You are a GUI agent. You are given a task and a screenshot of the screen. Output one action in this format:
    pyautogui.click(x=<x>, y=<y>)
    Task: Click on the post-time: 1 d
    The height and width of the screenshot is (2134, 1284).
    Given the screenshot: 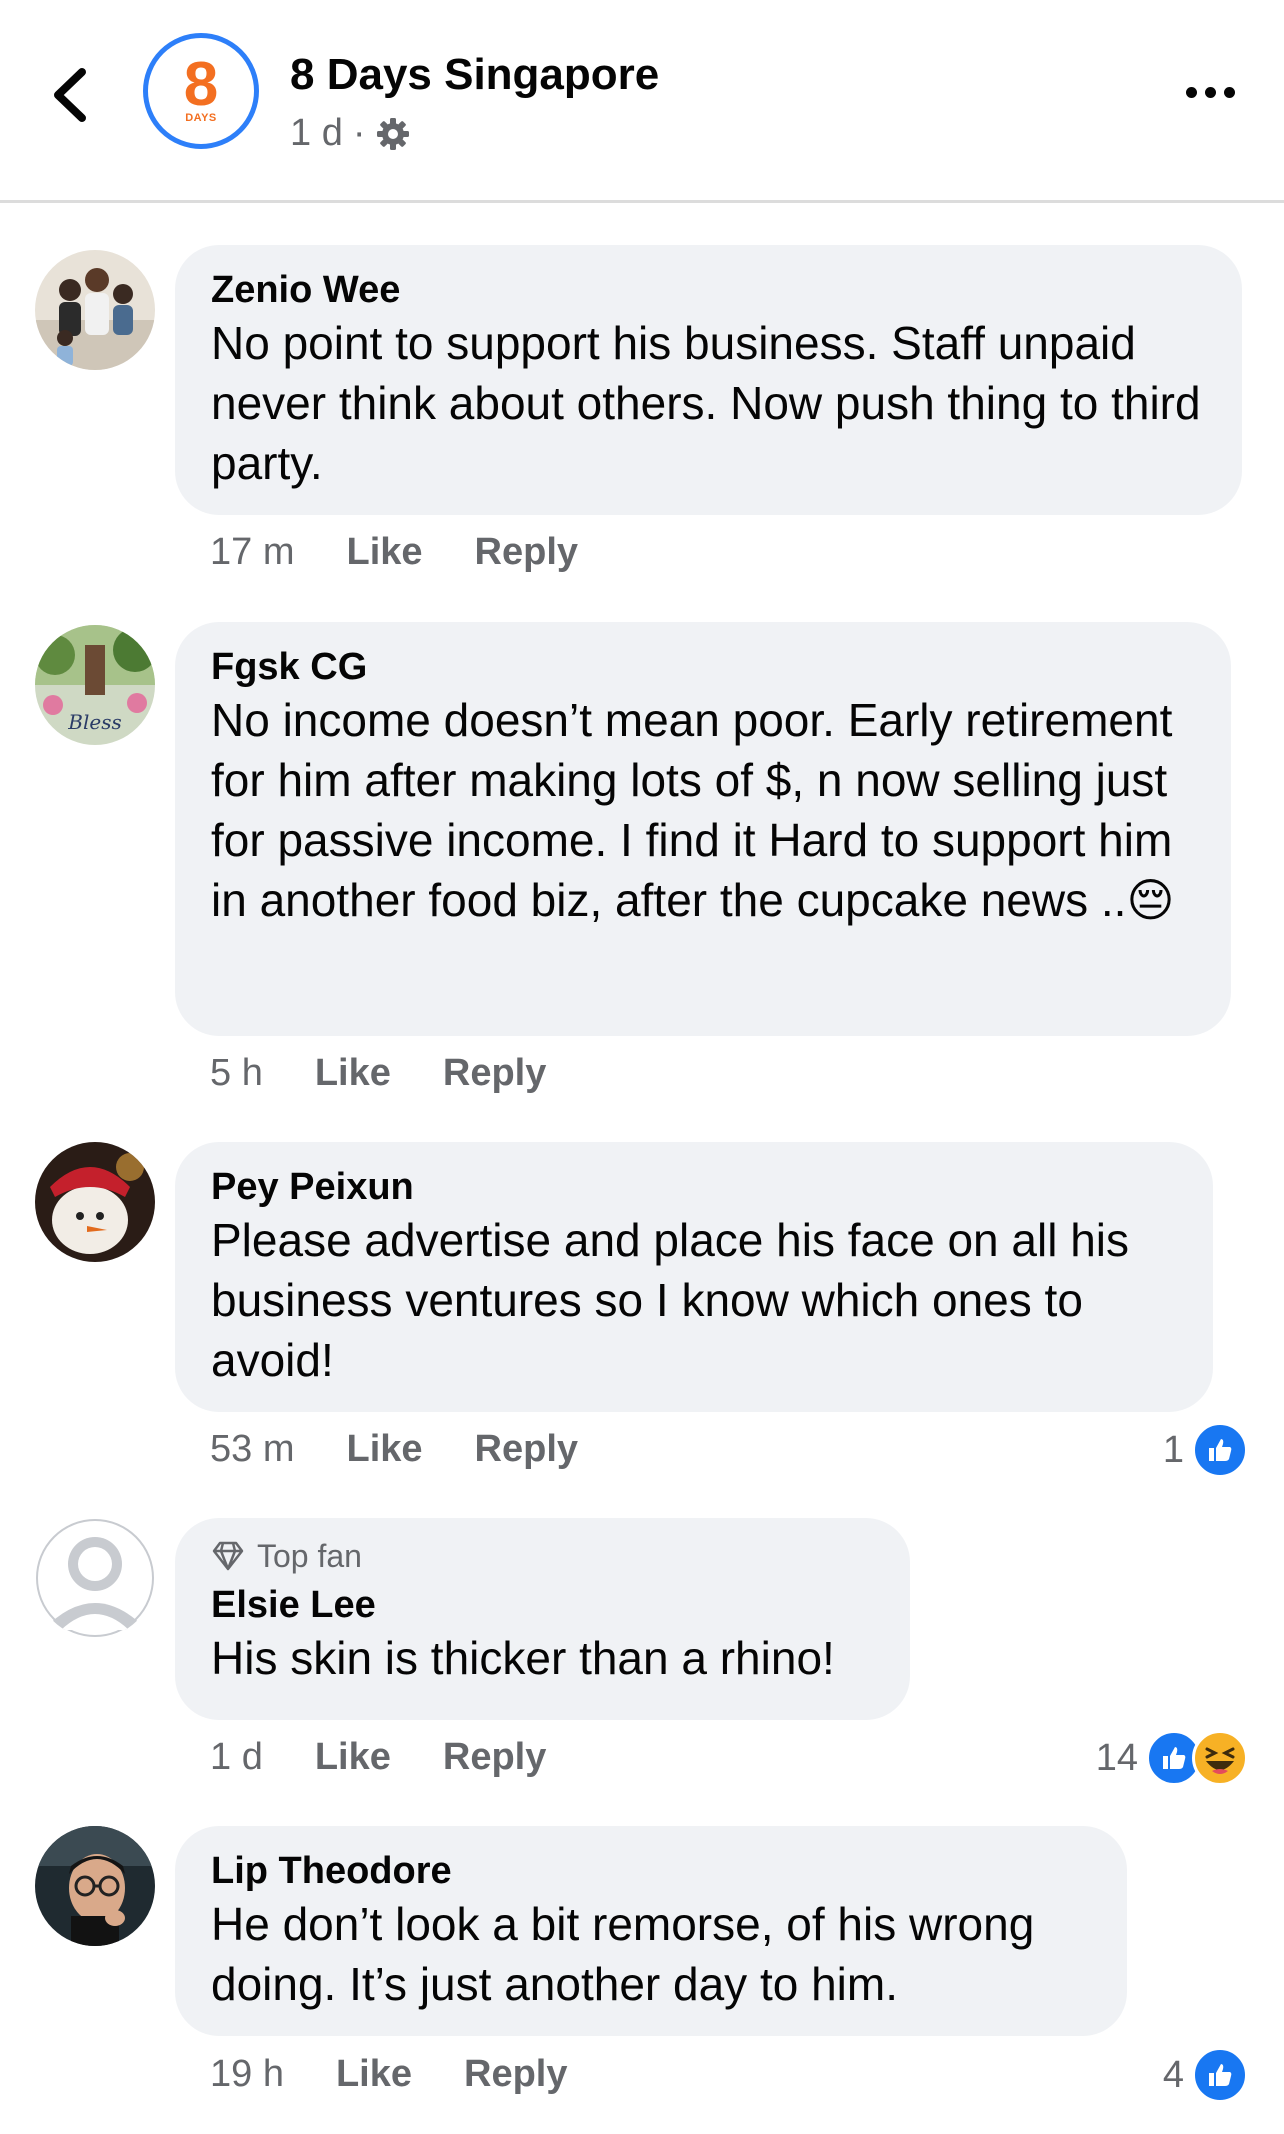 What is the action you would take?
    pyautogui.click(x=316, y=133)
    